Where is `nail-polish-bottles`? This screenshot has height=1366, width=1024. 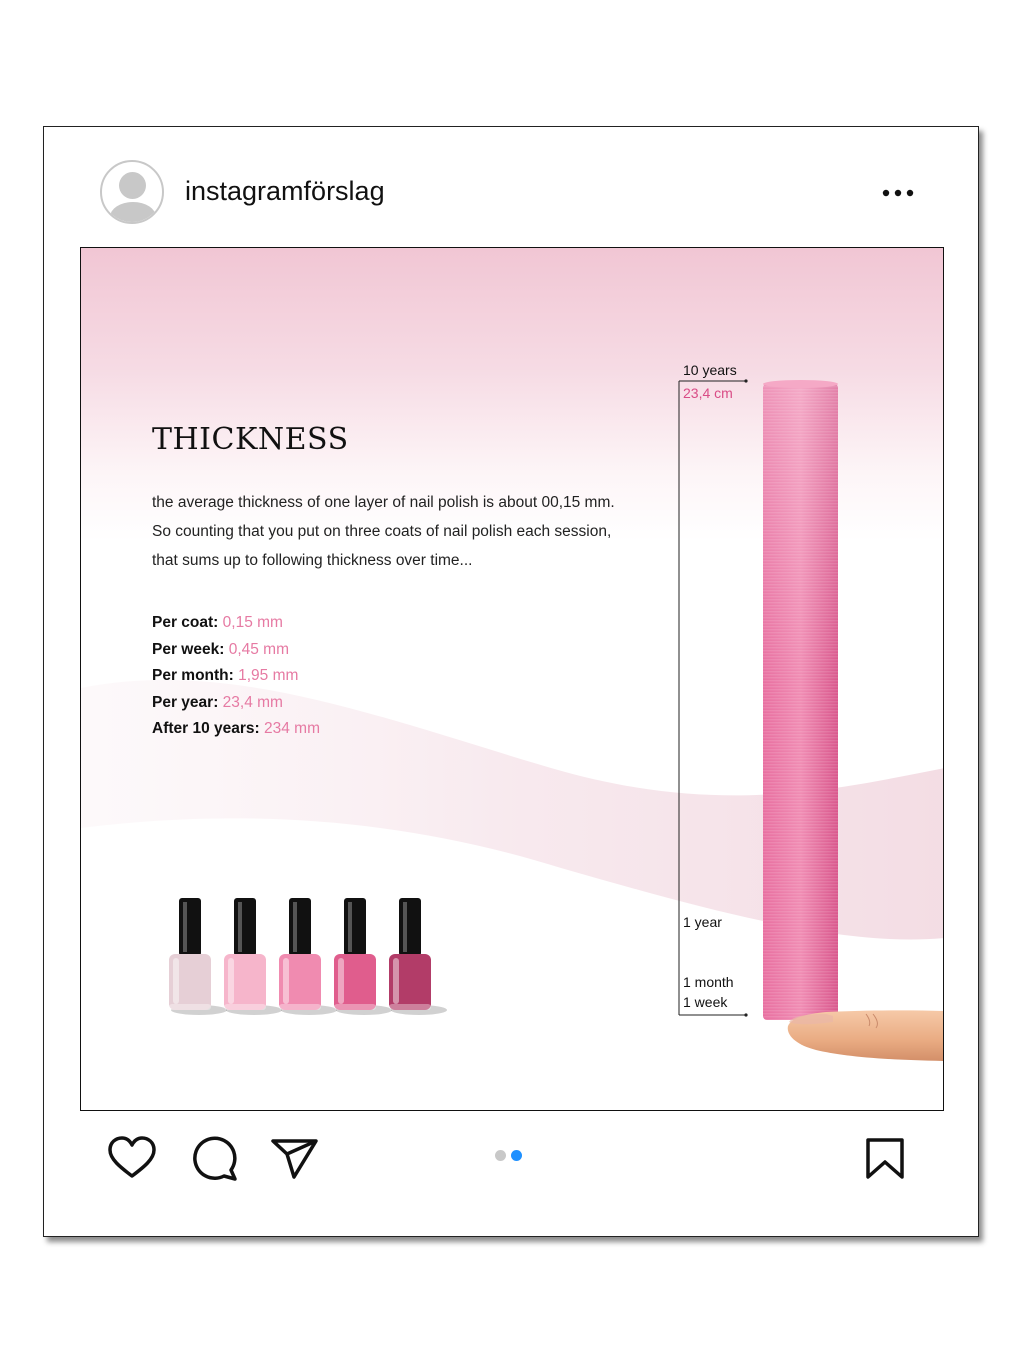 nail-polish-bottles is located at coordinates (308, 956).